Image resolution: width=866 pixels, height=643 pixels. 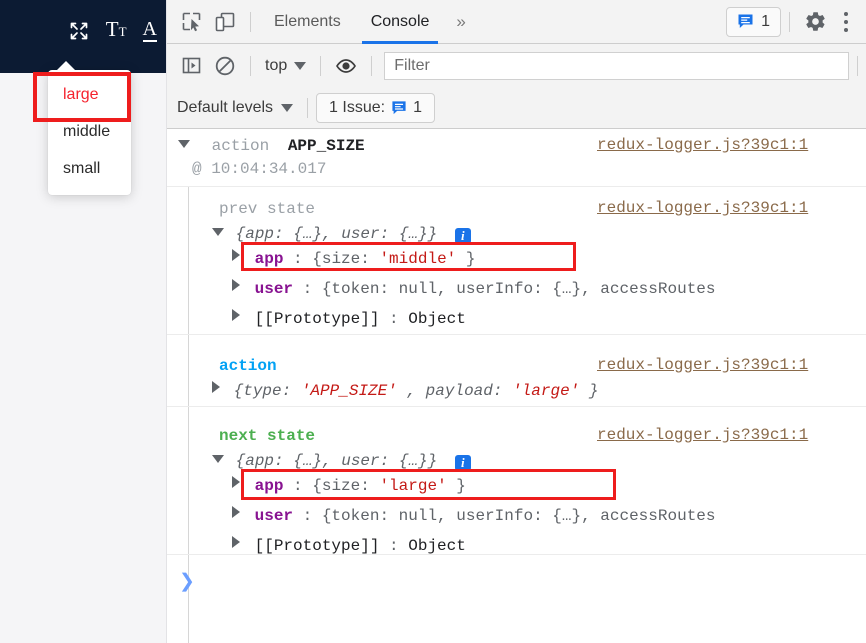 I want to click on action-payload-value: 'large', so click(x=546, y=391).